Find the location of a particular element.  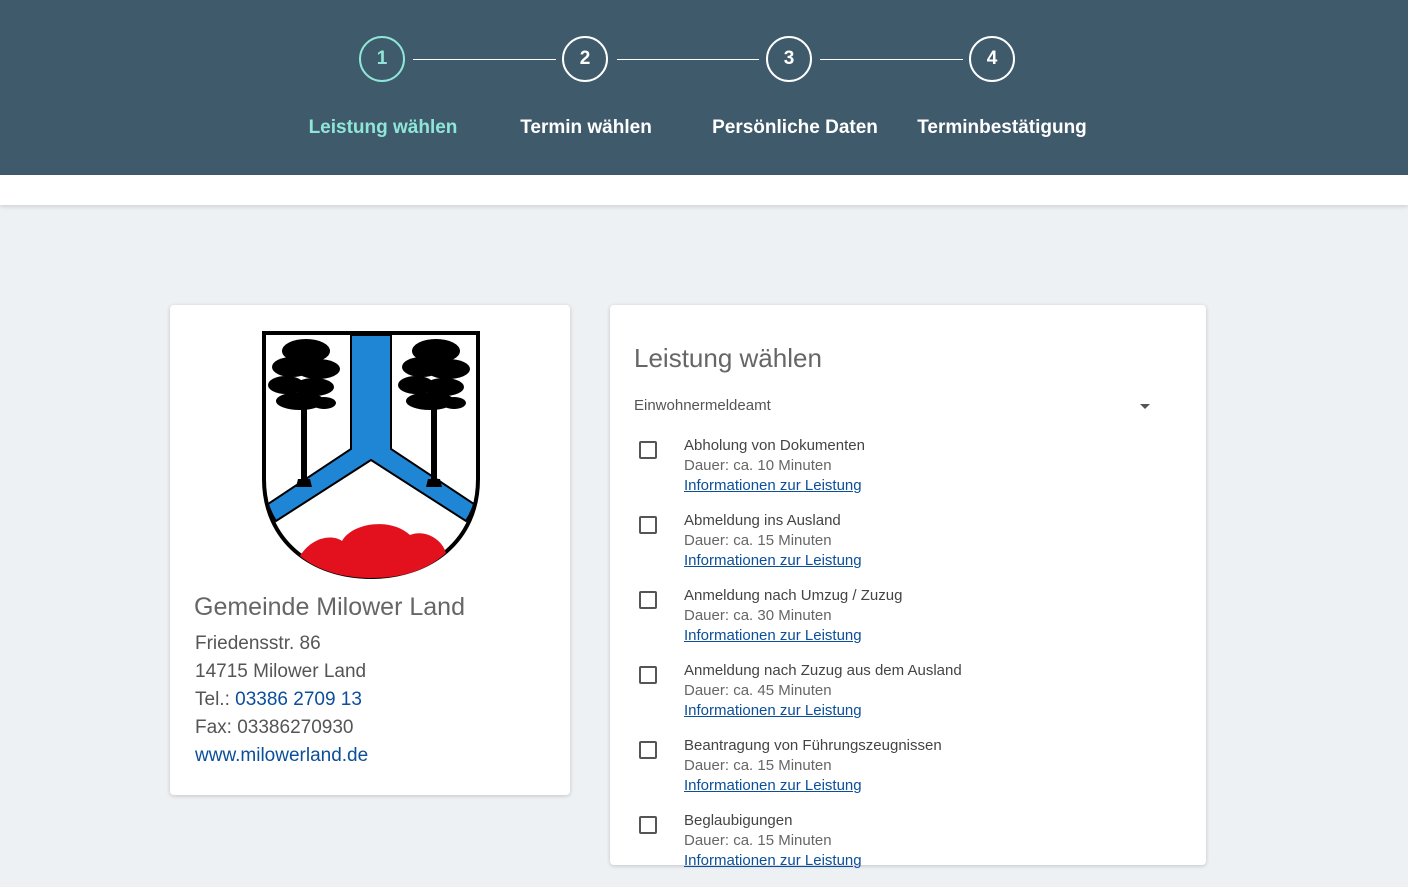

website-link: www.milowerland.de is located at coordinates (281, 755).